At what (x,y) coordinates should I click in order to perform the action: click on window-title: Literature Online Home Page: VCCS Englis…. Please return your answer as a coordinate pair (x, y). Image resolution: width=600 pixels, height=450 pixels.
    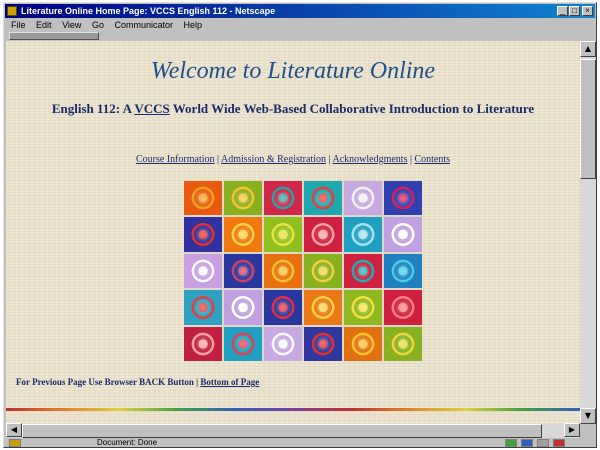
    Looking at the image, I should click on (148, 11).